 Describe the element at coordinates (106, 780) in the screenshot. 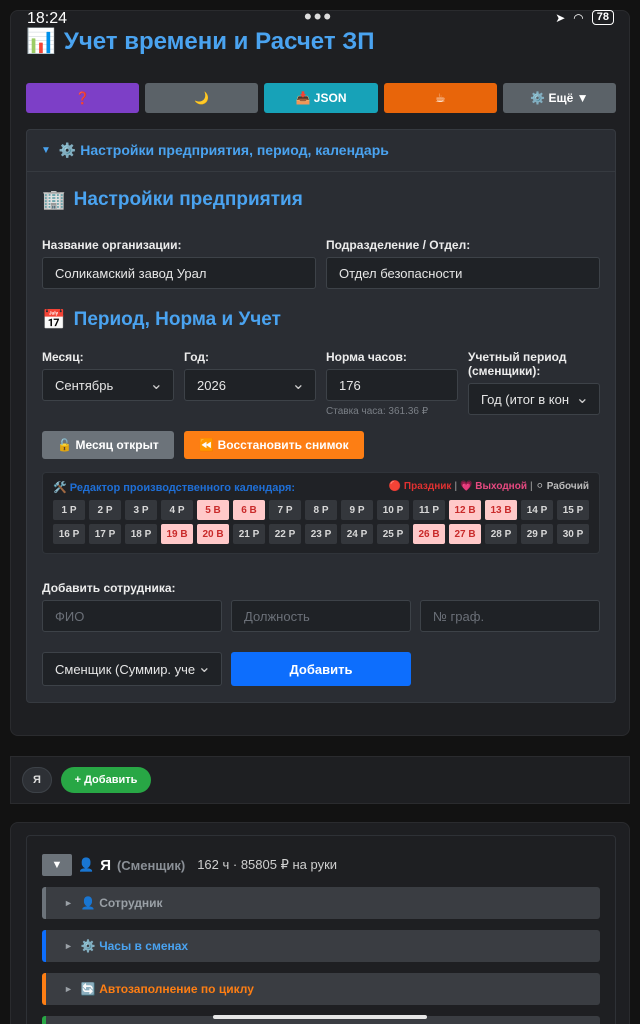

I see `add-chip-button: + Добавить` at that location.